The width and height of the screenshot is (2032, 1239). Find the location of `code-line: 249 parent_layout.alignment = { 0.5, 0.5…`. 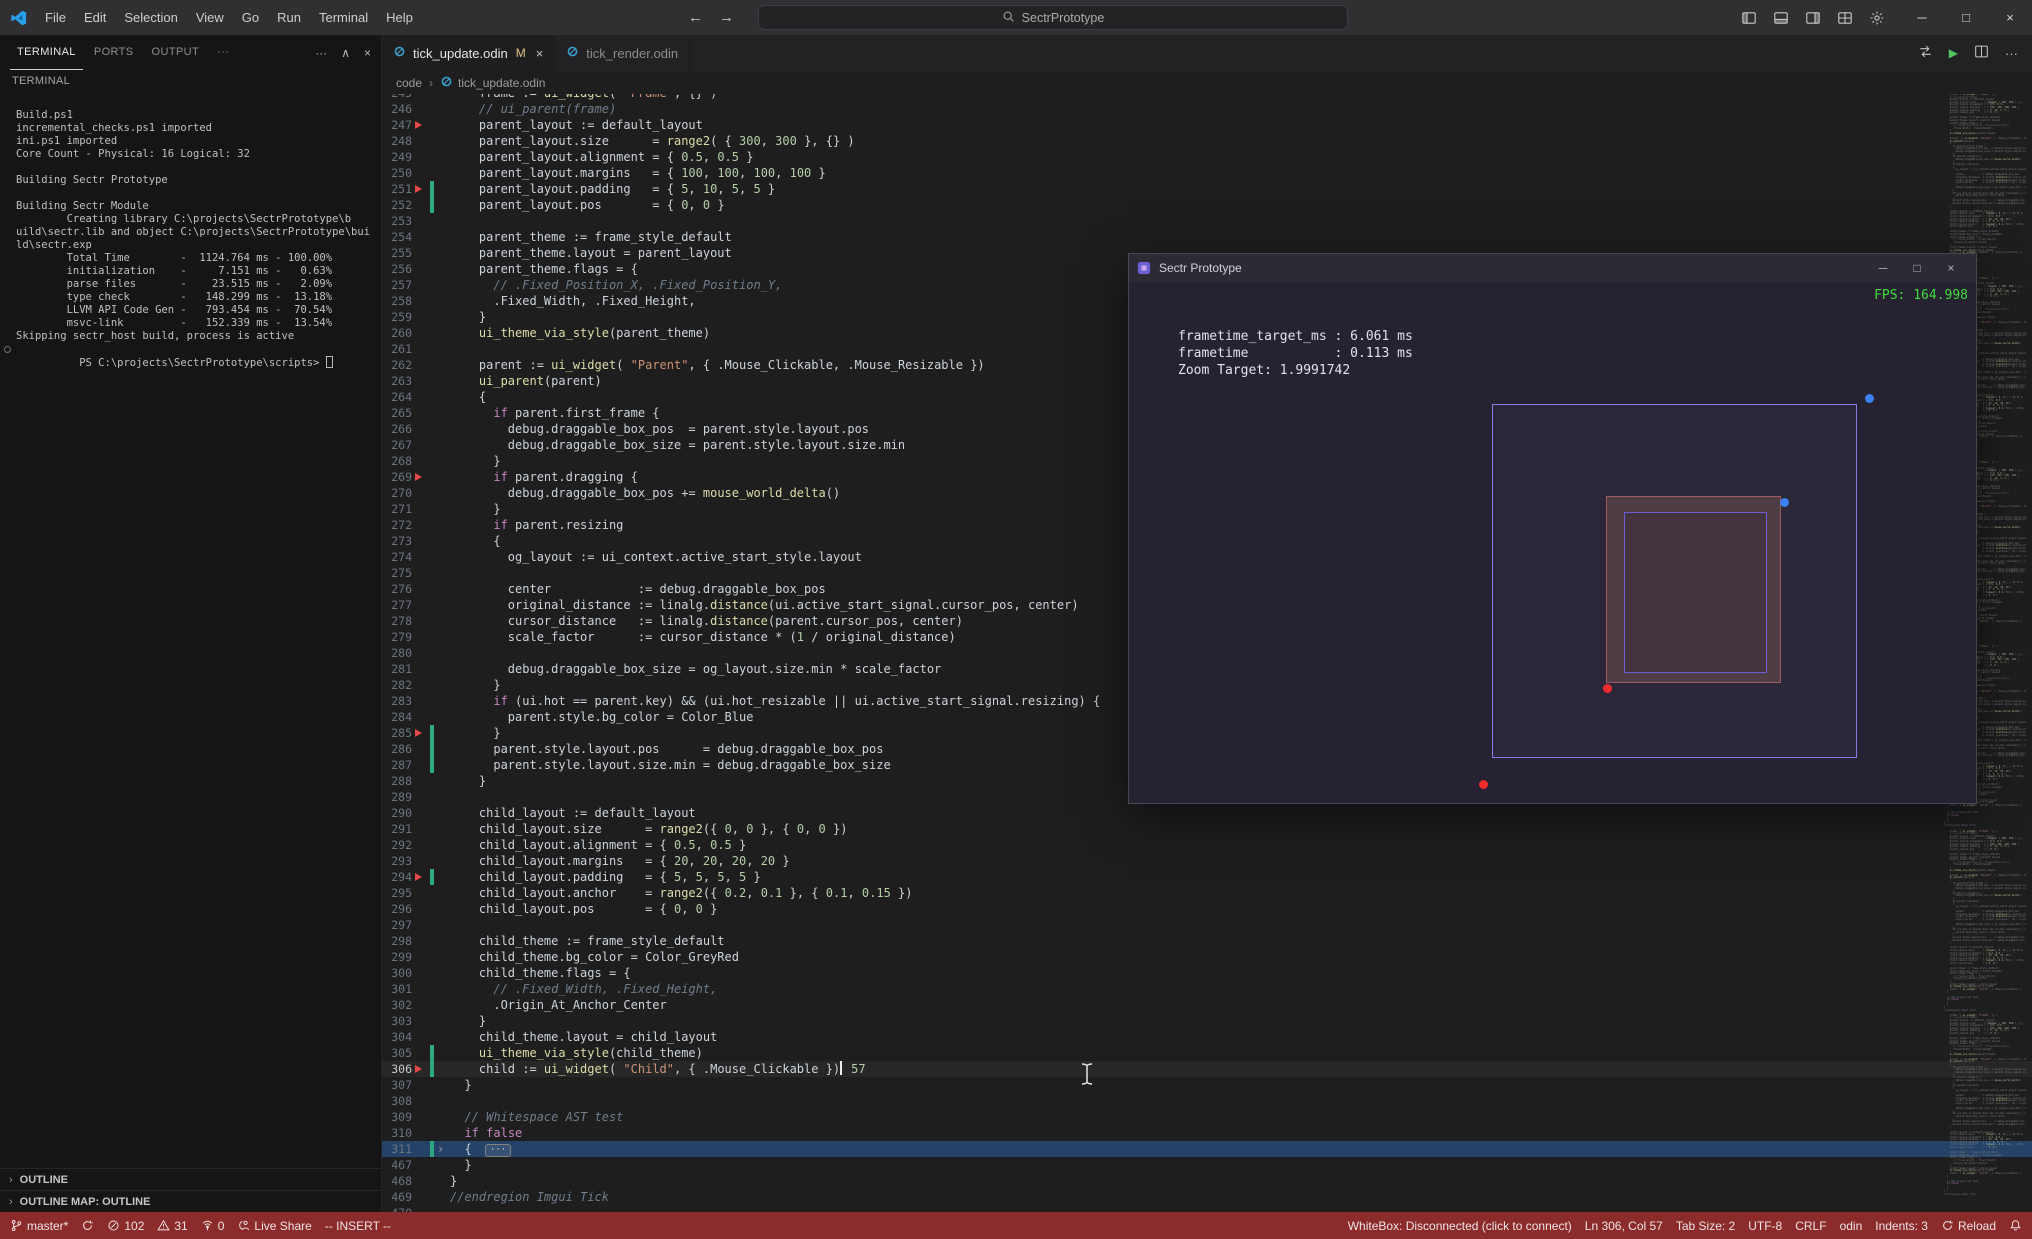

code-line: 249 parent_layout.alignment = { 0.5, 0.5… is located at coordinates (1207, 157).